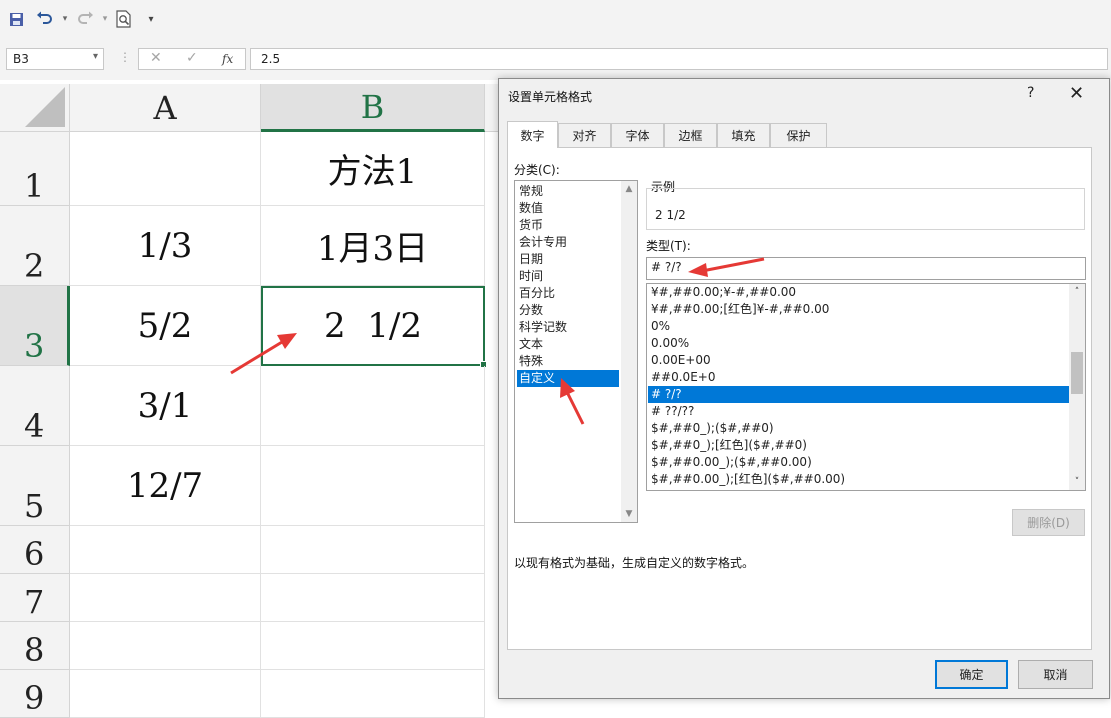 The width and height of the screenshot is (1111, 718). Describe the element at coordinates (670, 215) in the screenshot. I see `sample-value: 2 1/2` at that location.